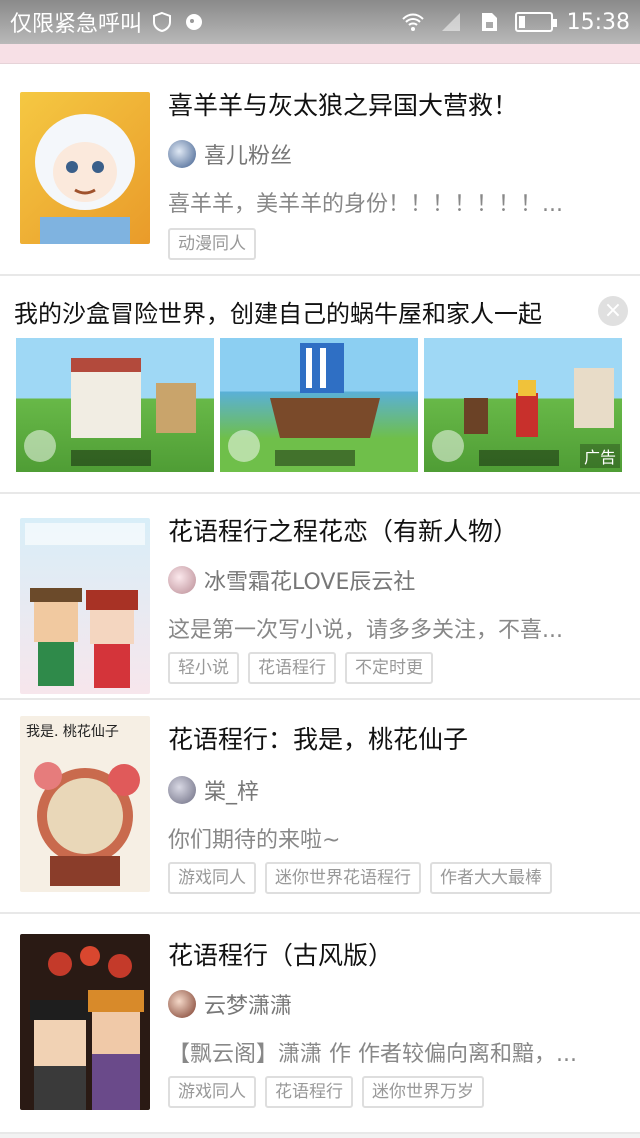 The width and height of the screenshot is (640, 1138). I want to click on sheep-cover-art, so click(85, 179).